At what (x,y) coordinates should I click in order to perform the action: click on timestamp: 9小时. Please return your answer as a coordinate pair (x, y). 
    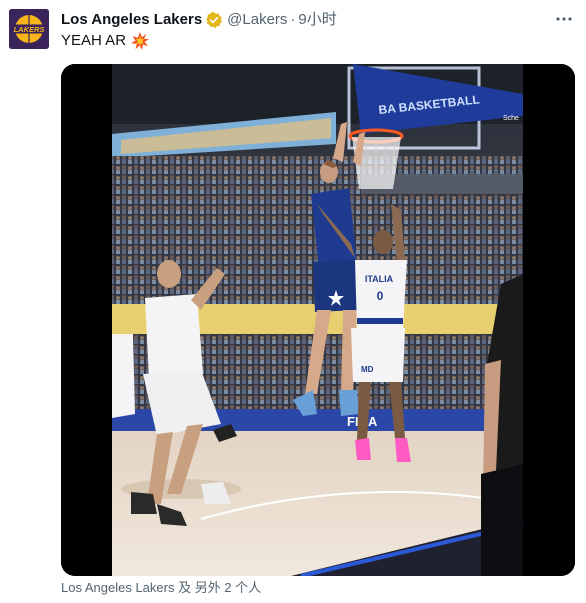
    Looking at the image, I should click on (317, 20).